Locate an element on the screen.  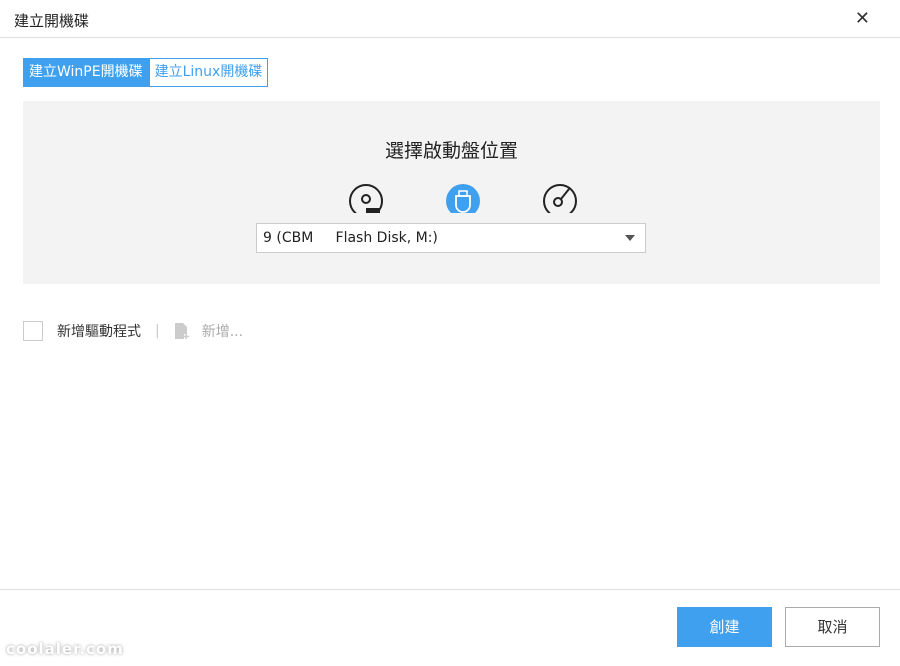
tab-bar: 建立WinPE開機碟 建立Linux開機碟 is located at coordinates (146, 72).